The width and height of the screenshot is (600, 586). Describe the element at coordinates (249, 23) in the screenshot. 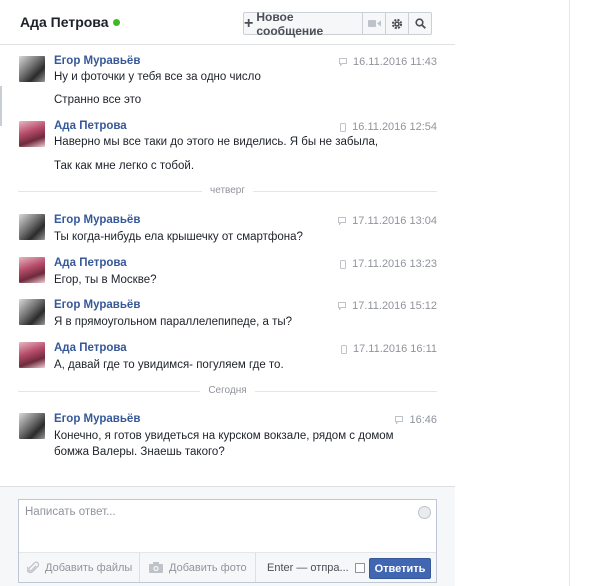

I see `plus-icon: +` at that location.